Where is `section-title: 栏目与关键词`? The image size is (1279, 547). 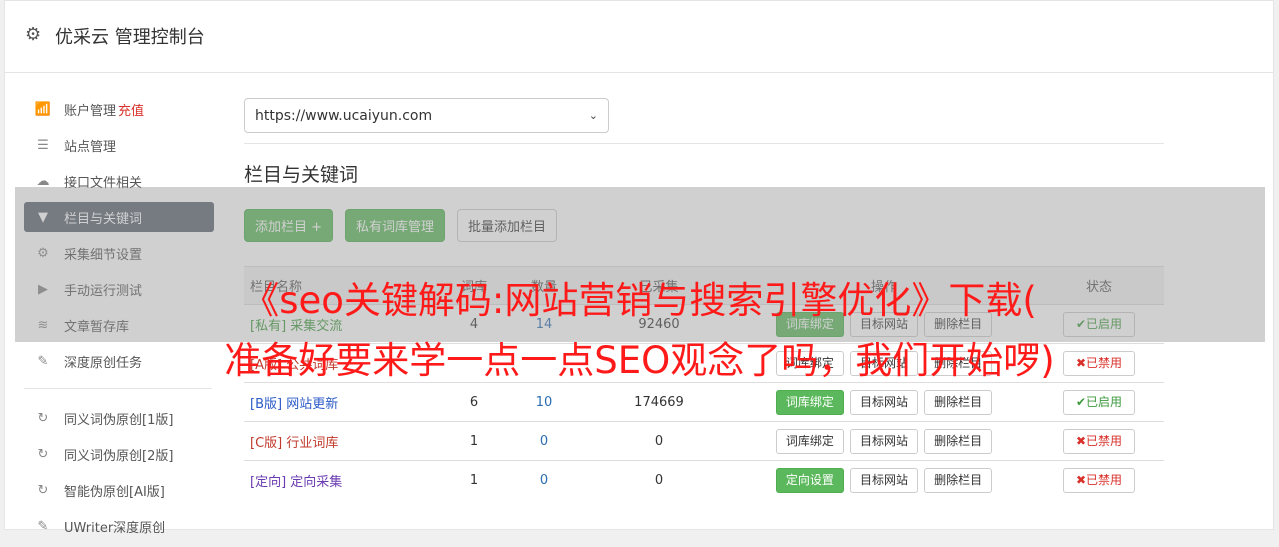 section-title: 栏目与关键词 is located at coordinates (301, 175).